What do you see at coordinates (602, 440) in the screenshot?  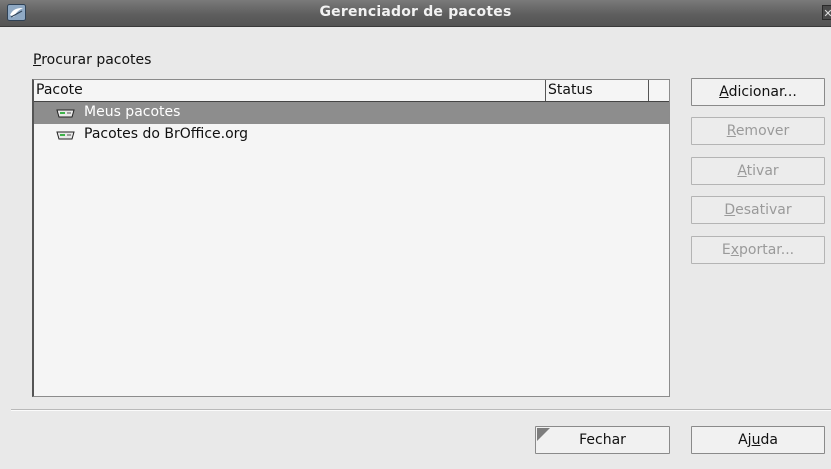 I see `close-button: Fechar` at bounding box center [602, 440].